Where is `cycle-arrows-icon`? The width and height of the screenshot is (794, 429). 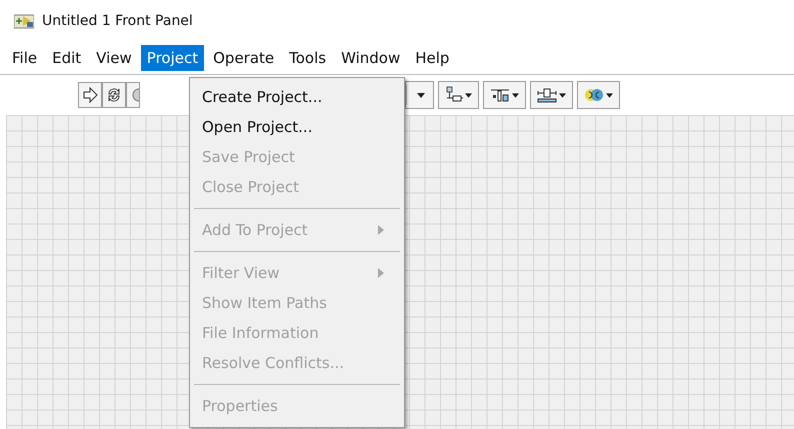 cycle-arrows-icon is located at coordinates (114, 95).